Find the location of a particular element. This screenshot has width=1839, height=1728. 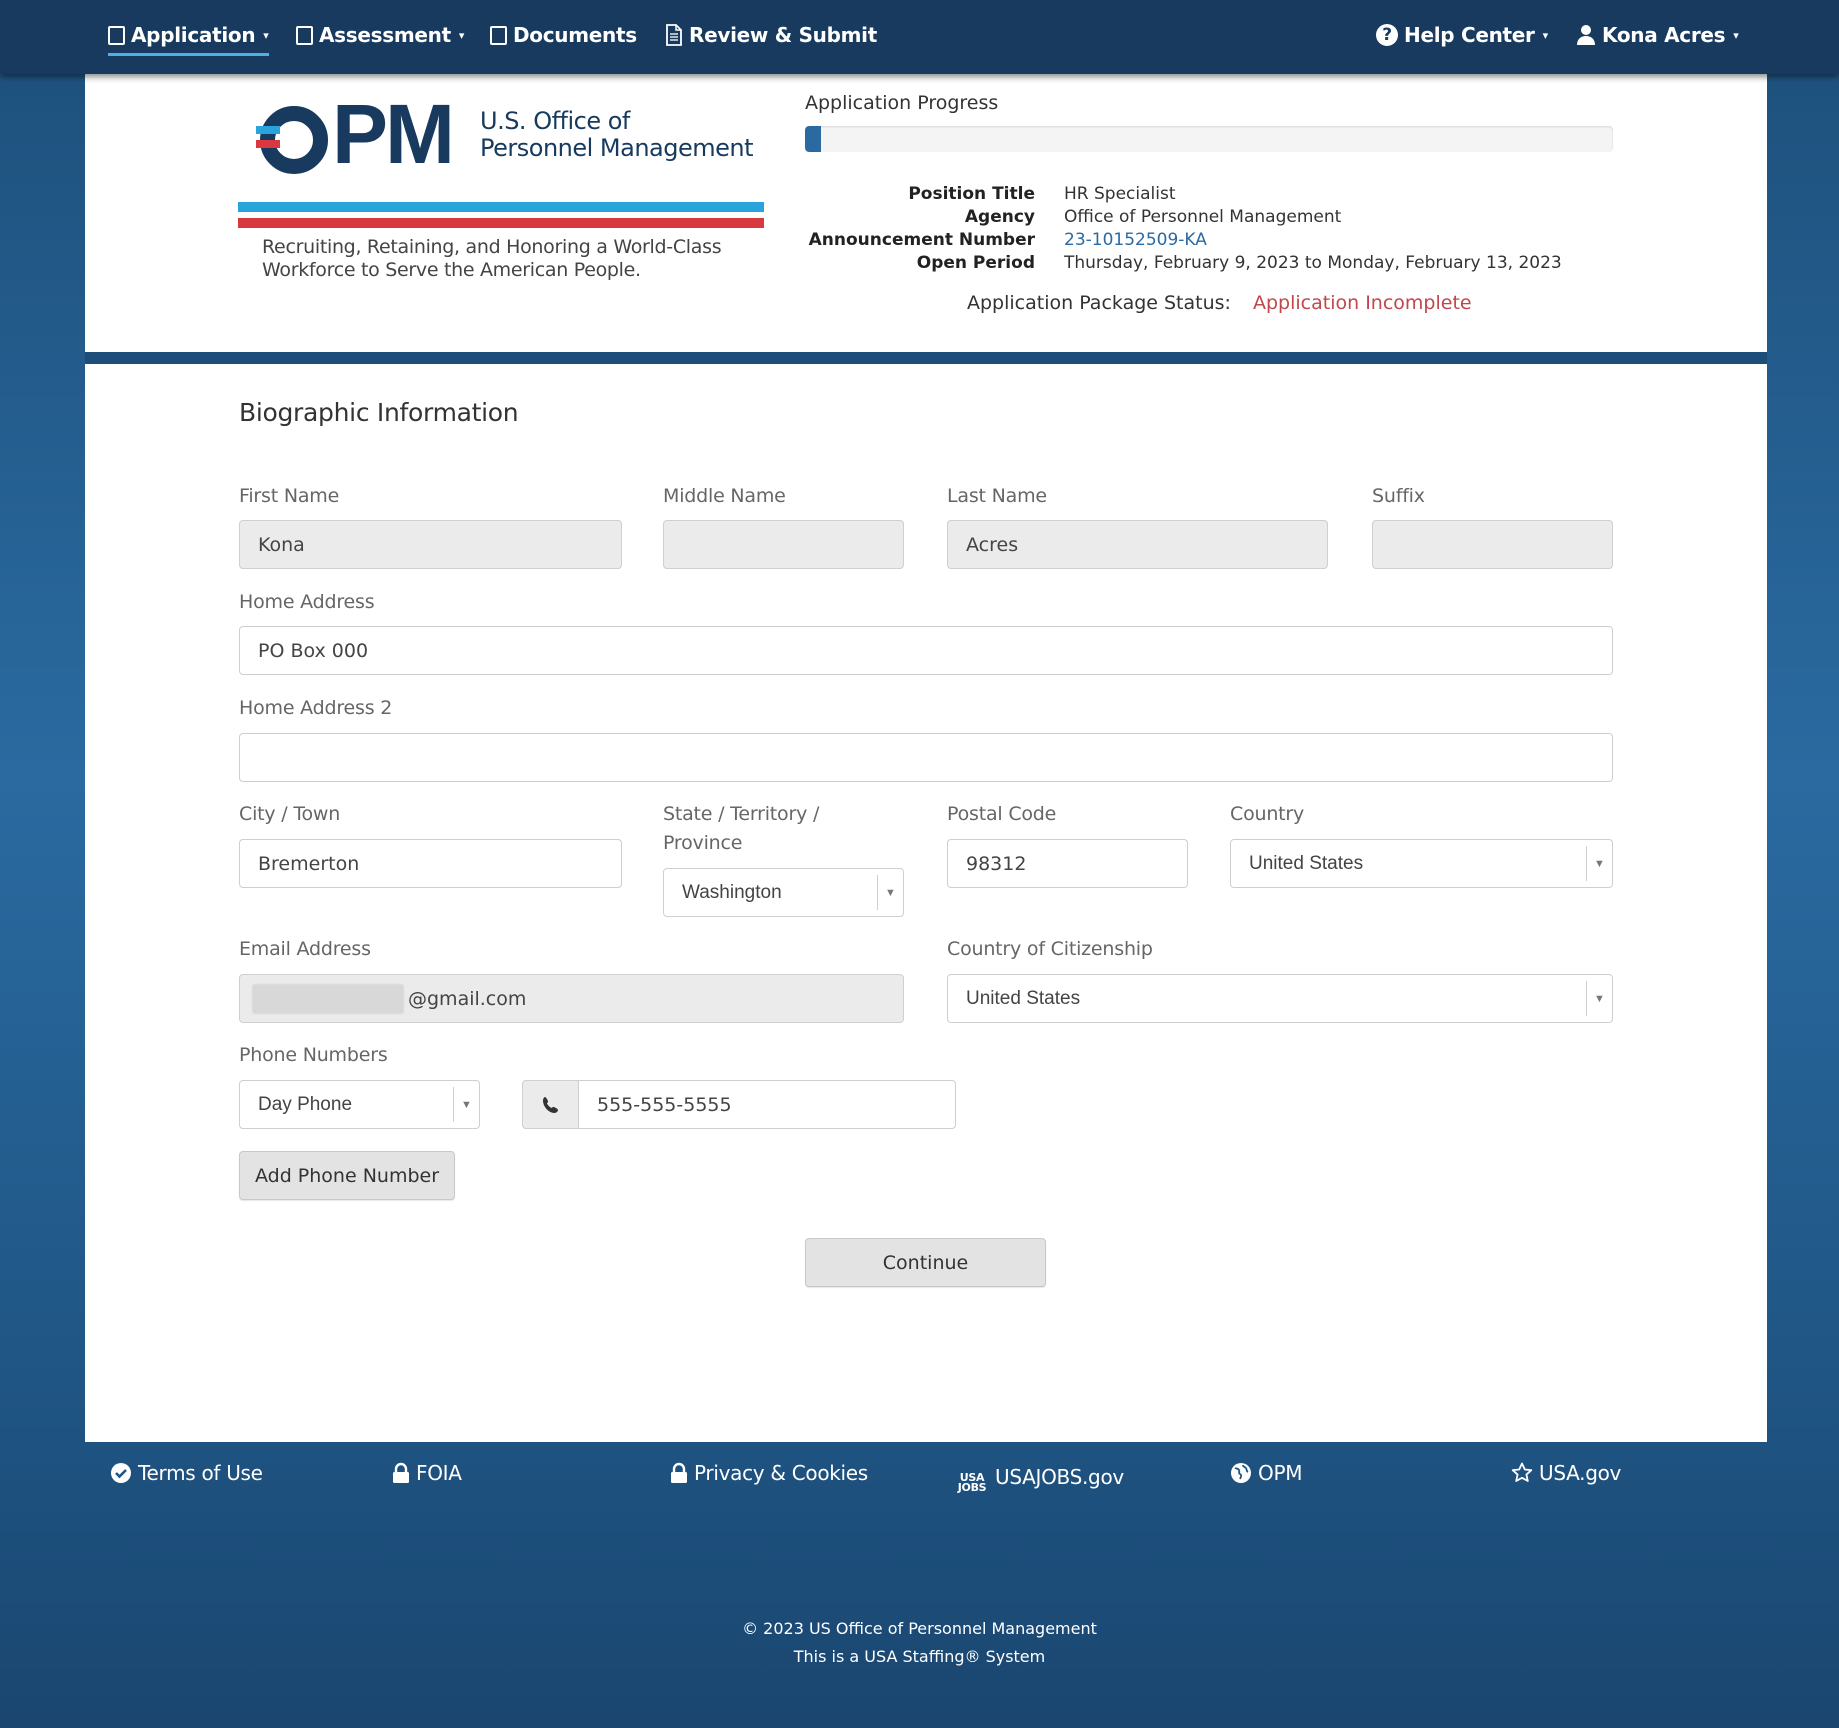

home-address-label: Home Address is located at coordinates (307, 602).